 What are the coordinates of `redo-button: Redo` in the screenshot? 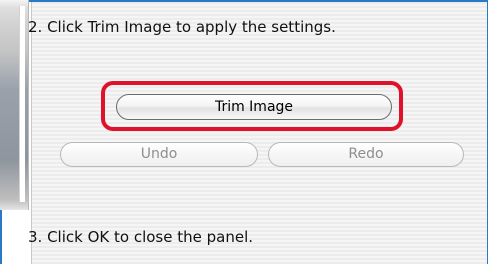 It's located at (366, 154).